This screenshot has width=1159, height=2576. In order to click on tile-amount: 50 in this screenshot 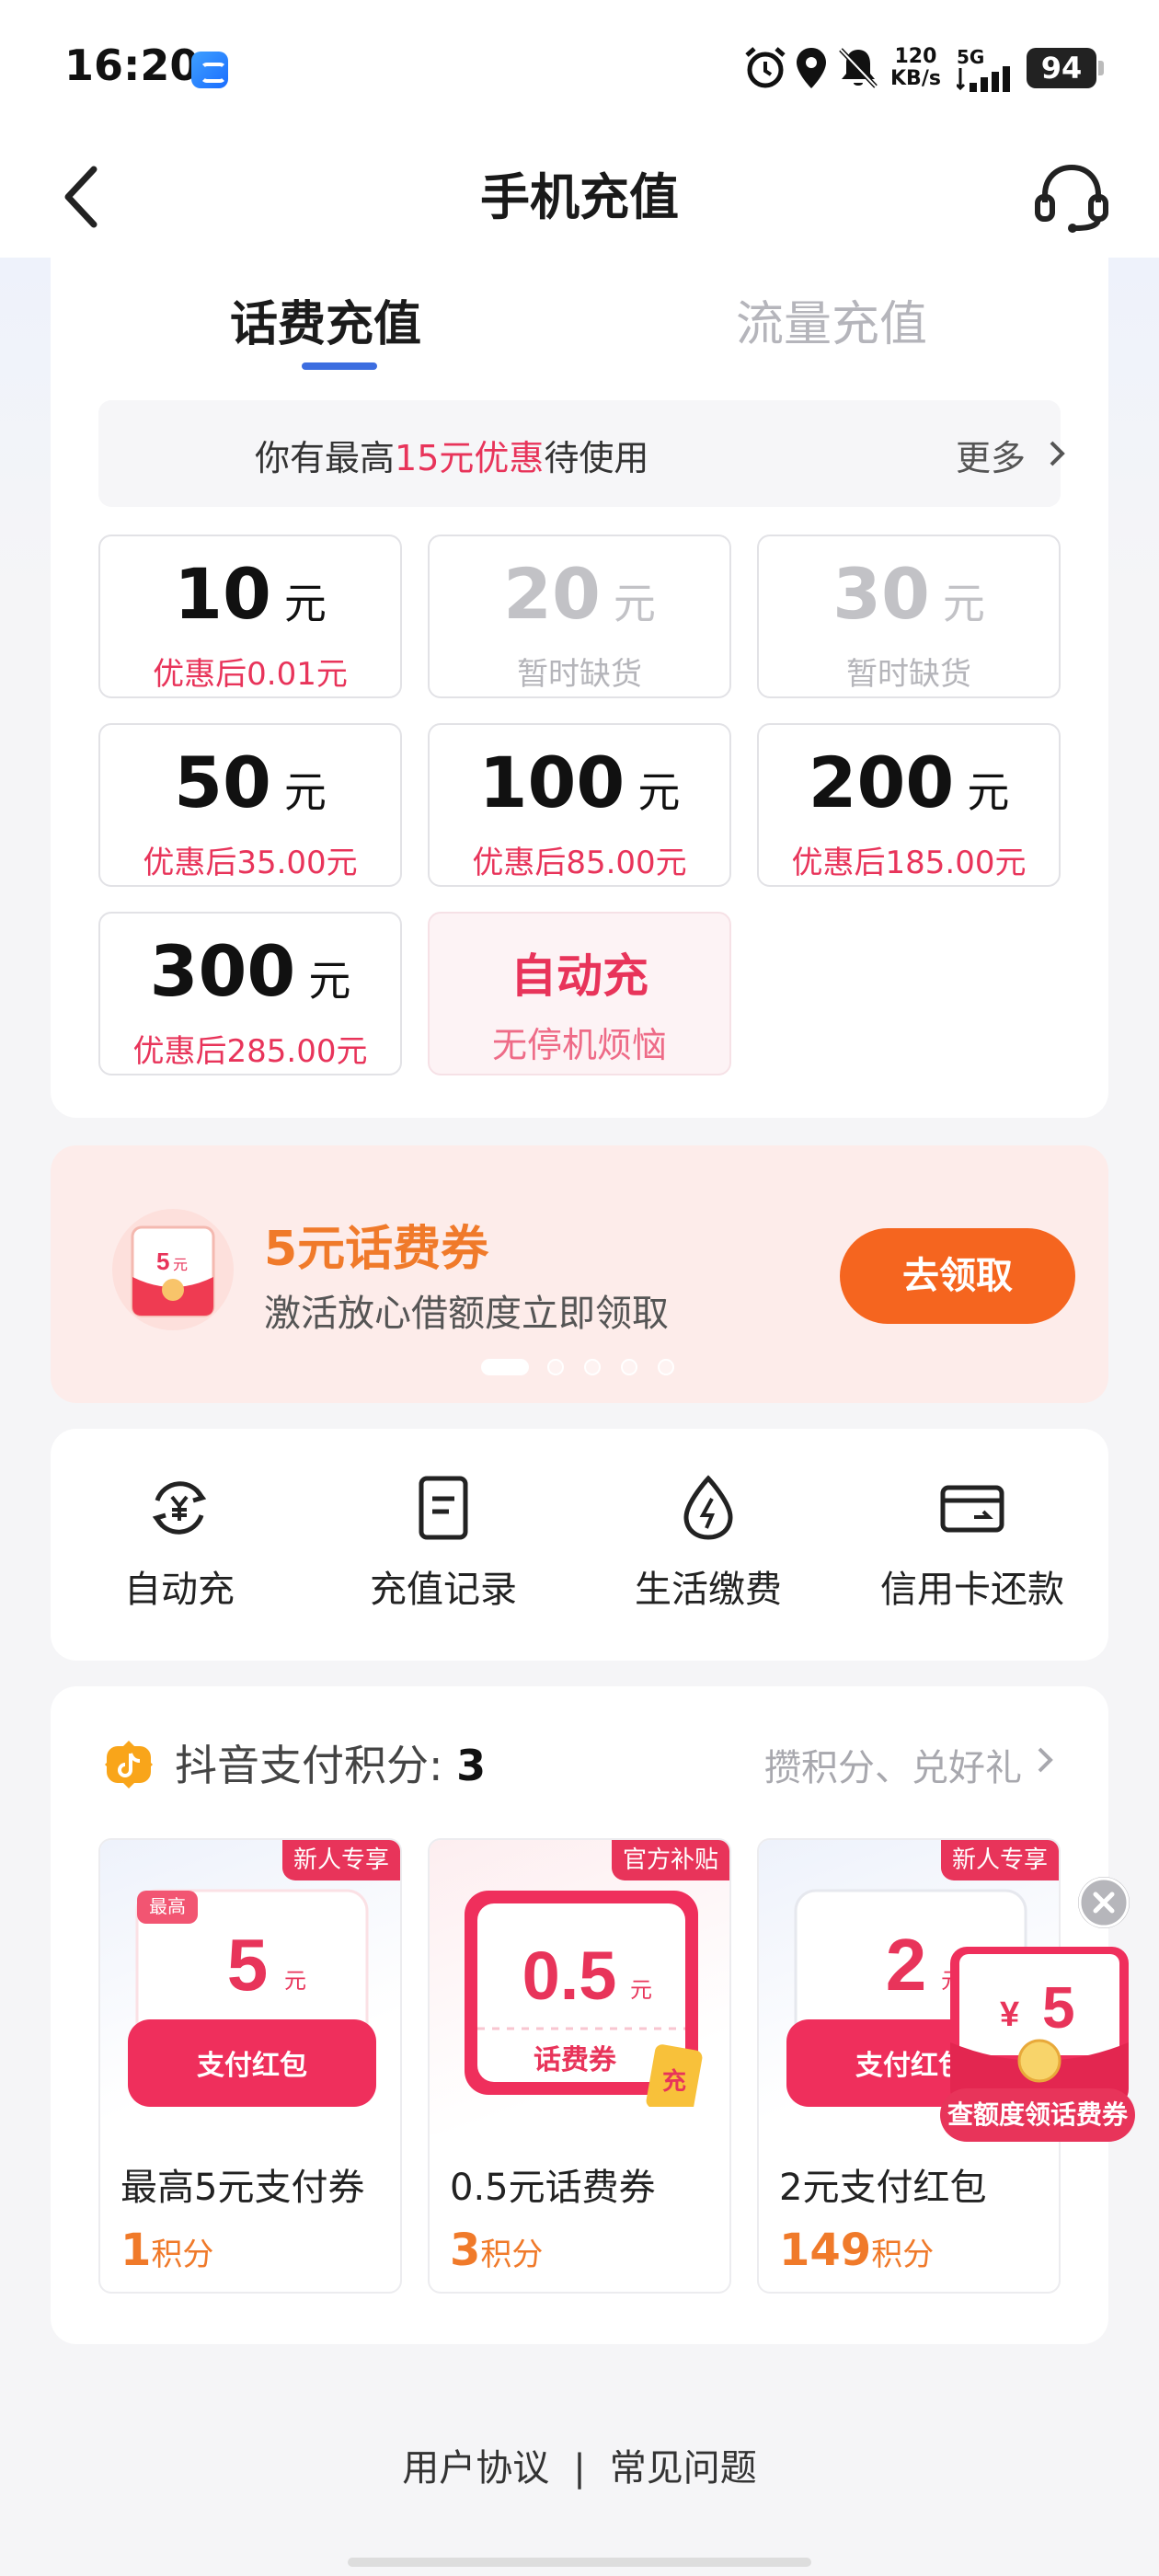, I will do `click(222, 782)`.